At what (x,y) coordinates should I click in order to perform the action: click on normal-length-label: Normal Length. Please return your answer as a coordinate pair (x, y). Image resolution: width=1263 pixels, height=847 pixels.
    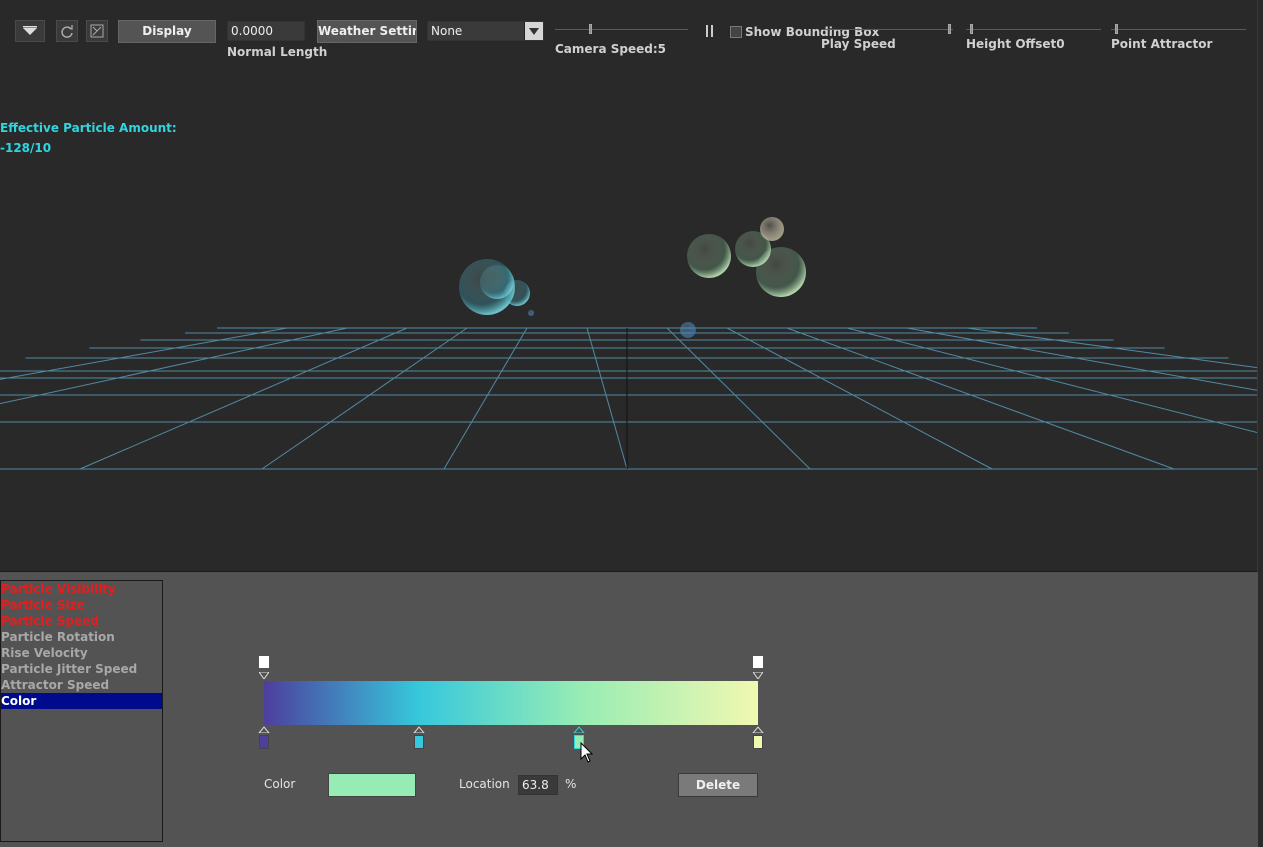
    Looking at the image, I should click on (277, 52).